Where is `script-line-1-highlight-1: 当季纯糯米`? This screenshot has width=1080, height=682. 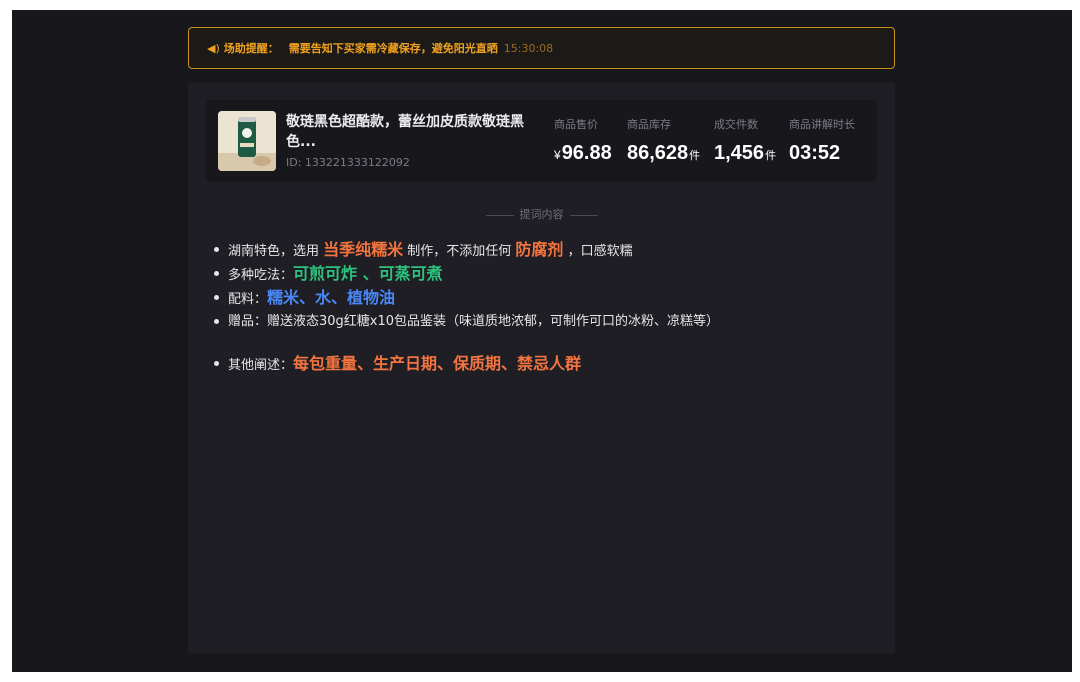
script-line-1-highlight-1: 当季纯糯米 is located at coordinates (363, 249).